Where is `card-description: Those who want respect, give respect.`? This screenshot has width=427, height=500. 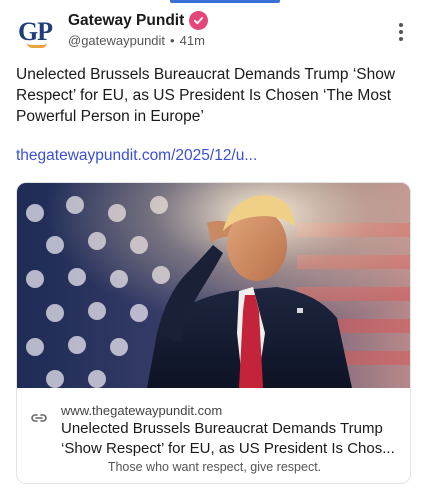
card-description: Those who want respect, give respect. is located at coordinates (214, 467).